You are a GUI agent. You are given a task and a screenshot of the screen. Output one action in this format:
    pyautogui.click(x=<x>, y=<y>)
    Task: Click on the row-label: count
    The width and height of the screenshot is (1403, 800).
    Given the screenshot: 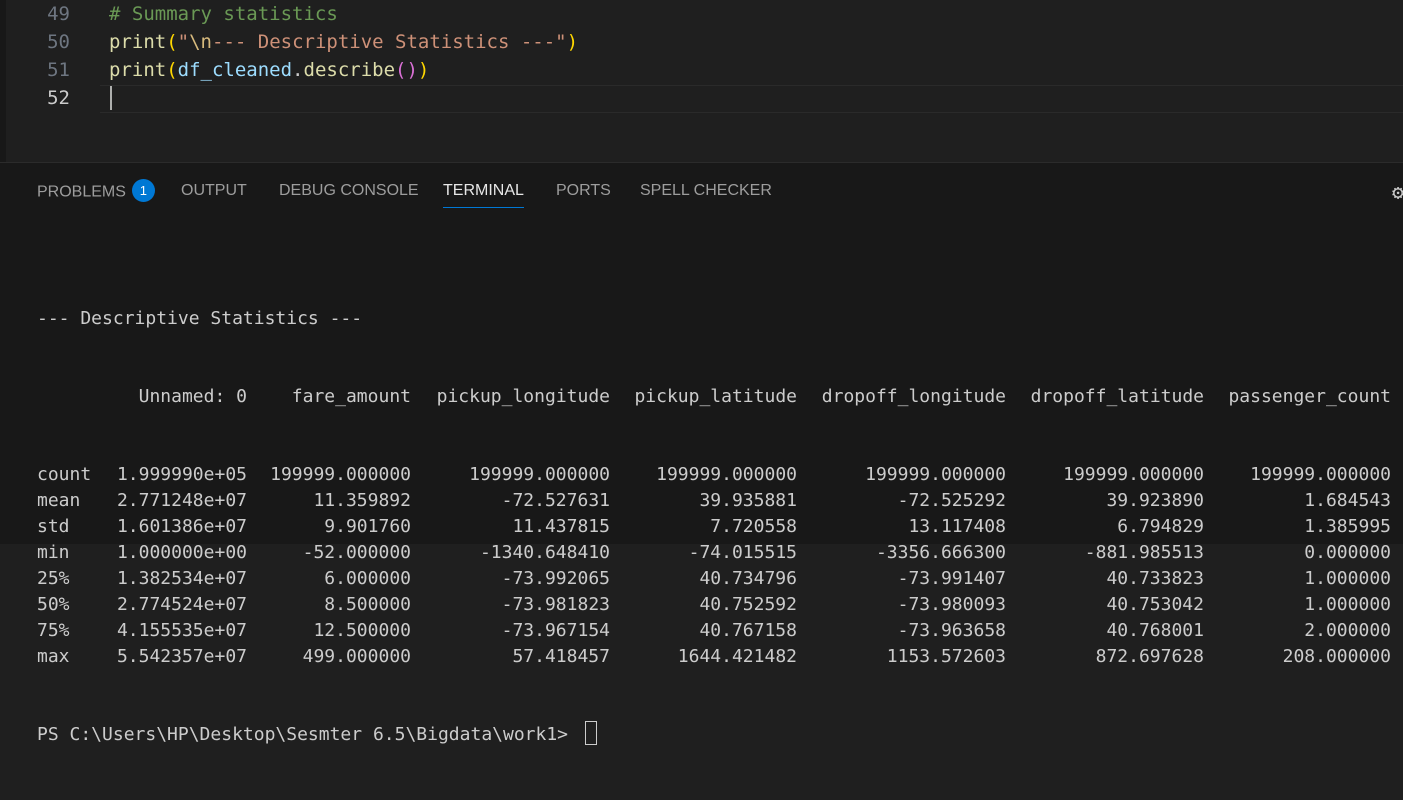 What is the action you would take?
    pyautogui.click(x=64, y=474)
    